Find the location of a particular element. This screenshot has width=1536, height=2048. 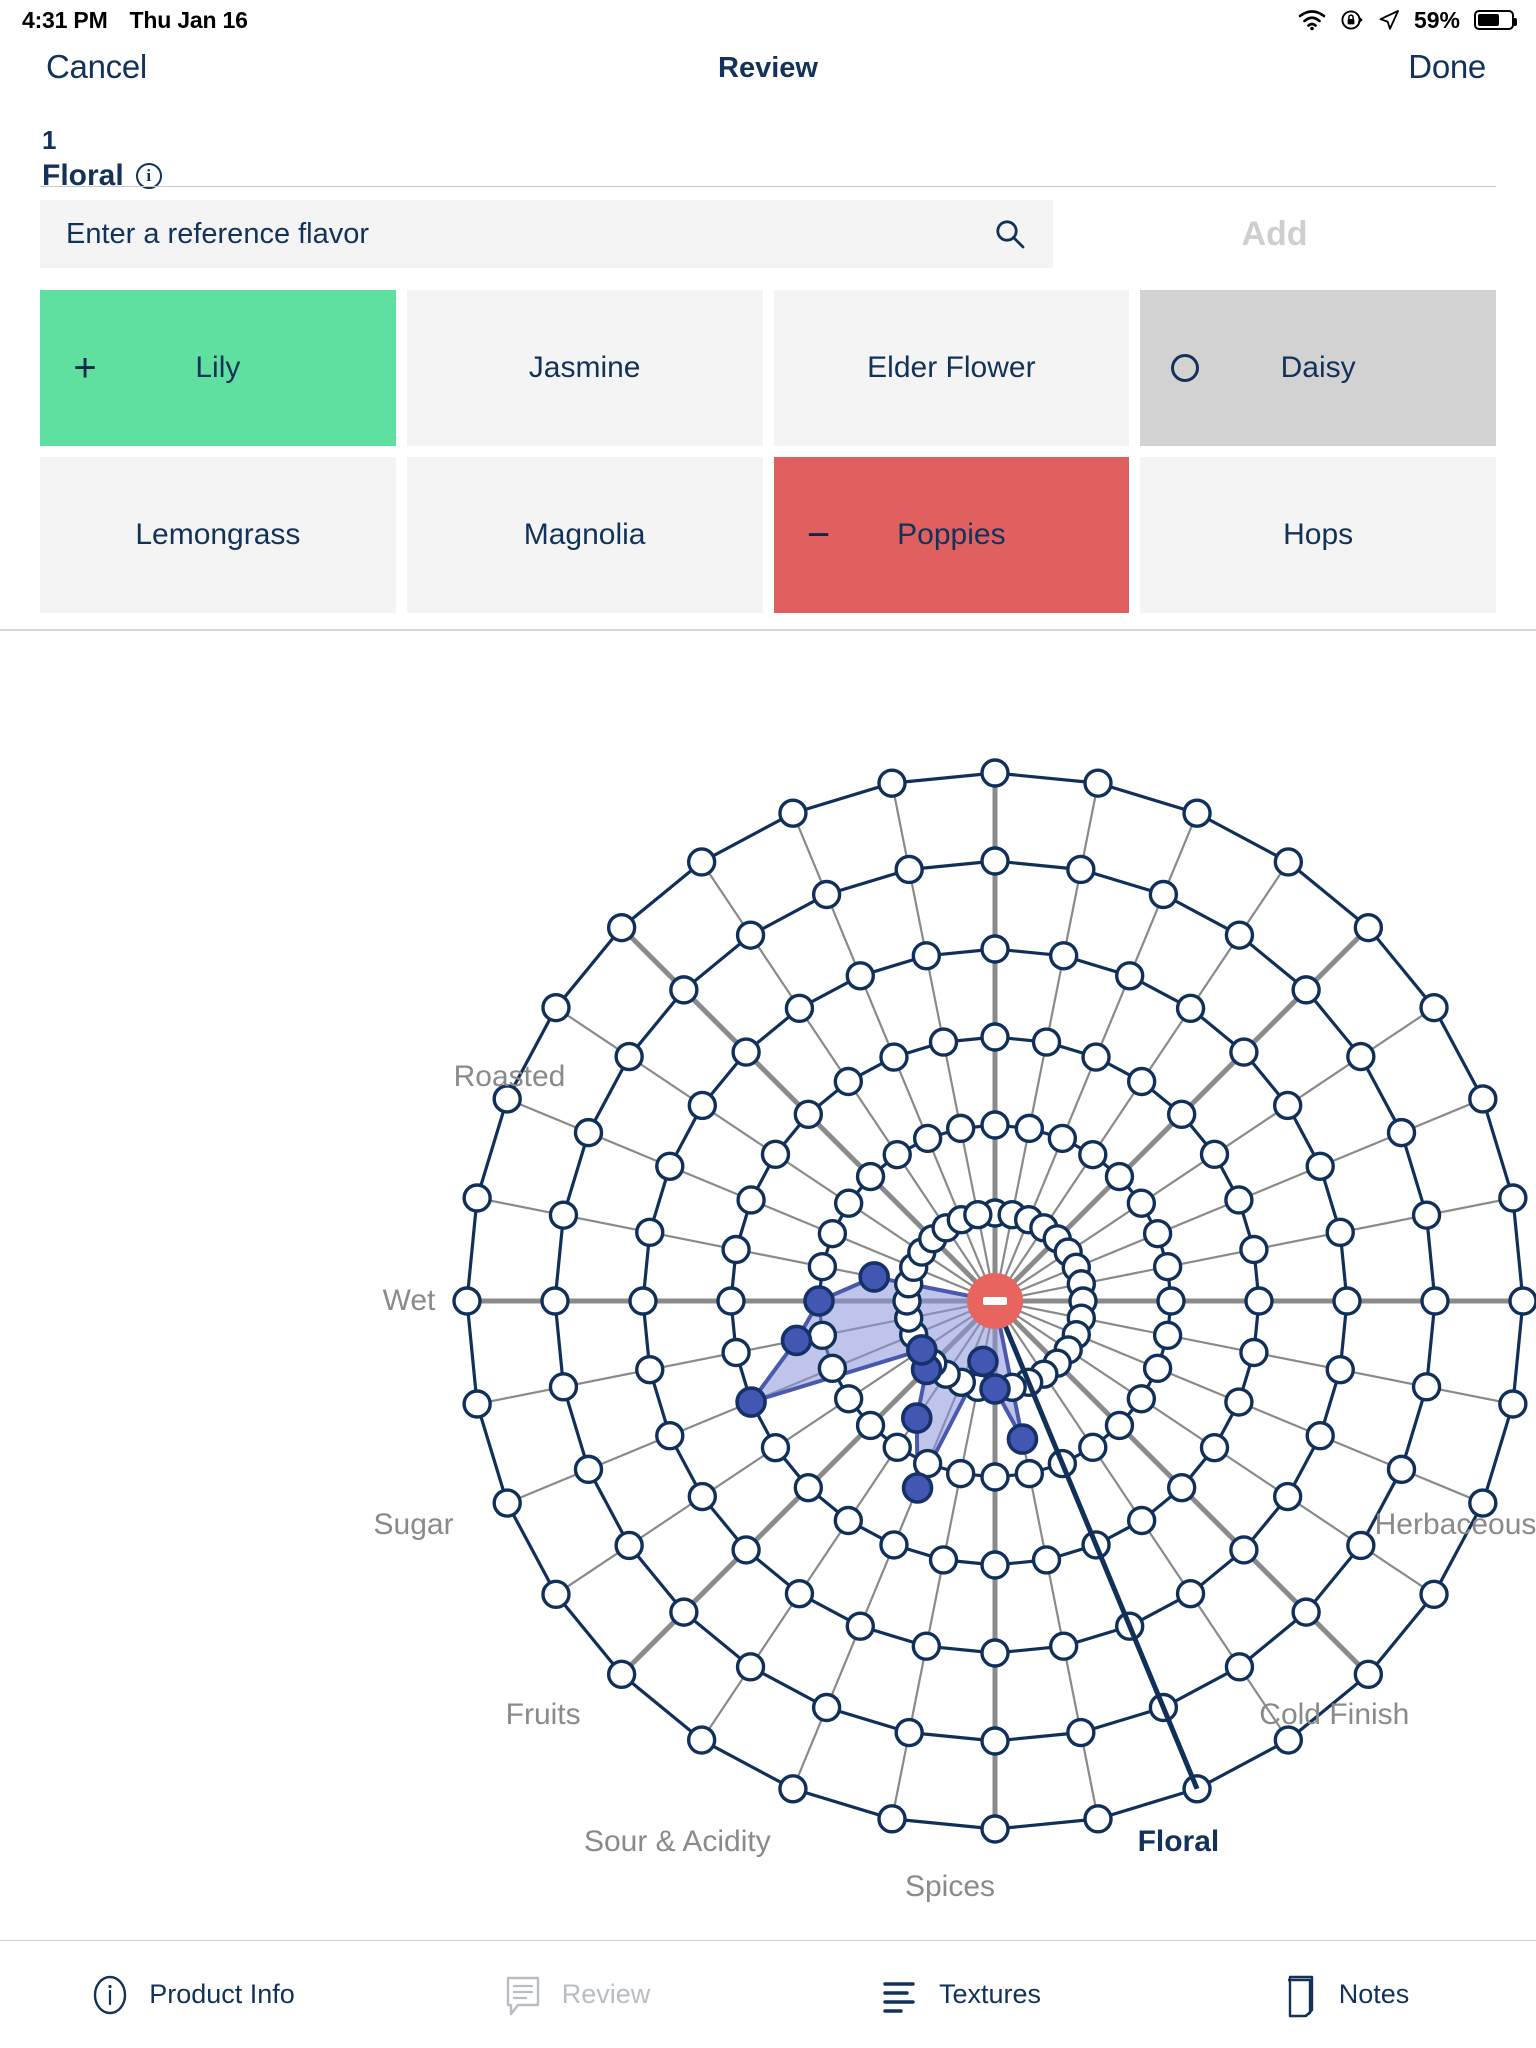

flavor-tile-label: Jasmine is located at coordinates (584, 367).